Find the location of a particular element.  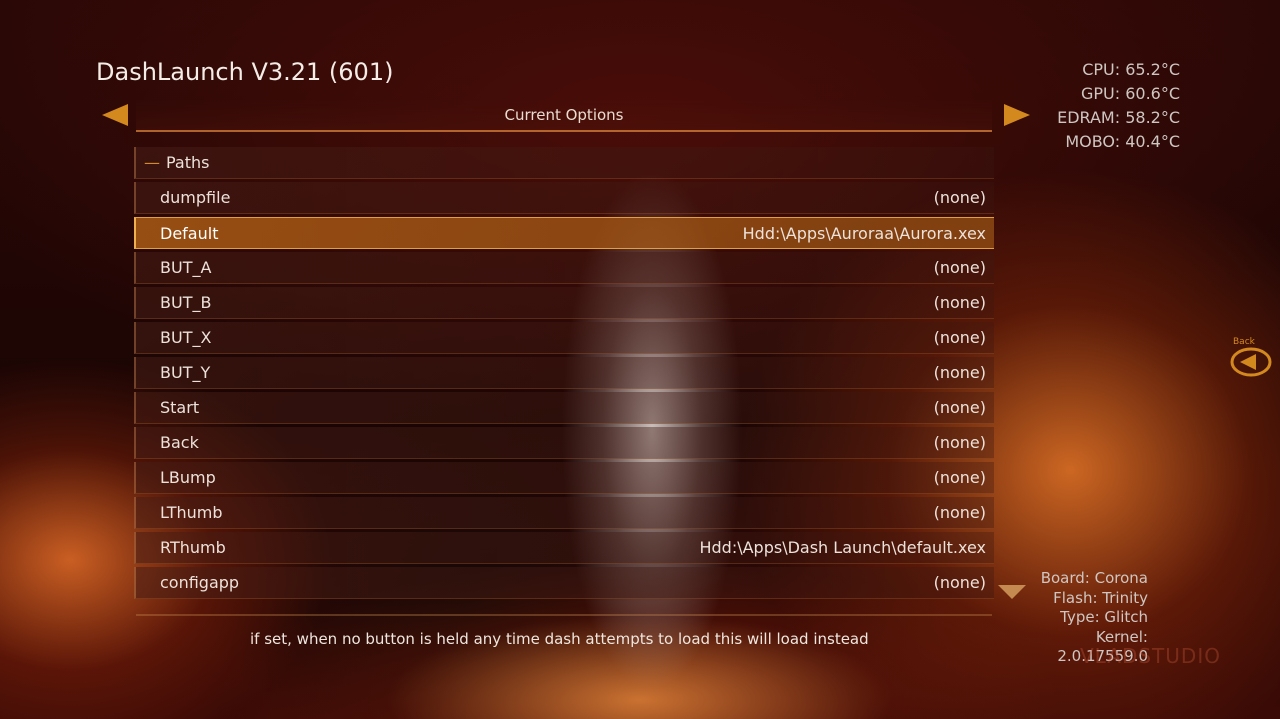

type-info: Type: Glitch is located at coordinates (1104, 617).